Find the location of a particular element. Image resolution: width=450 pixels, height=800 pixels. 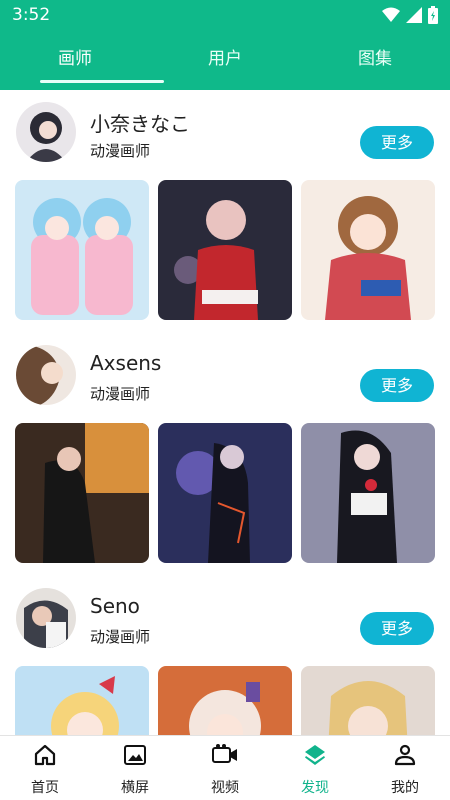

top-tabs: 画师 用户 图集 is located at coordinates (225, 63).